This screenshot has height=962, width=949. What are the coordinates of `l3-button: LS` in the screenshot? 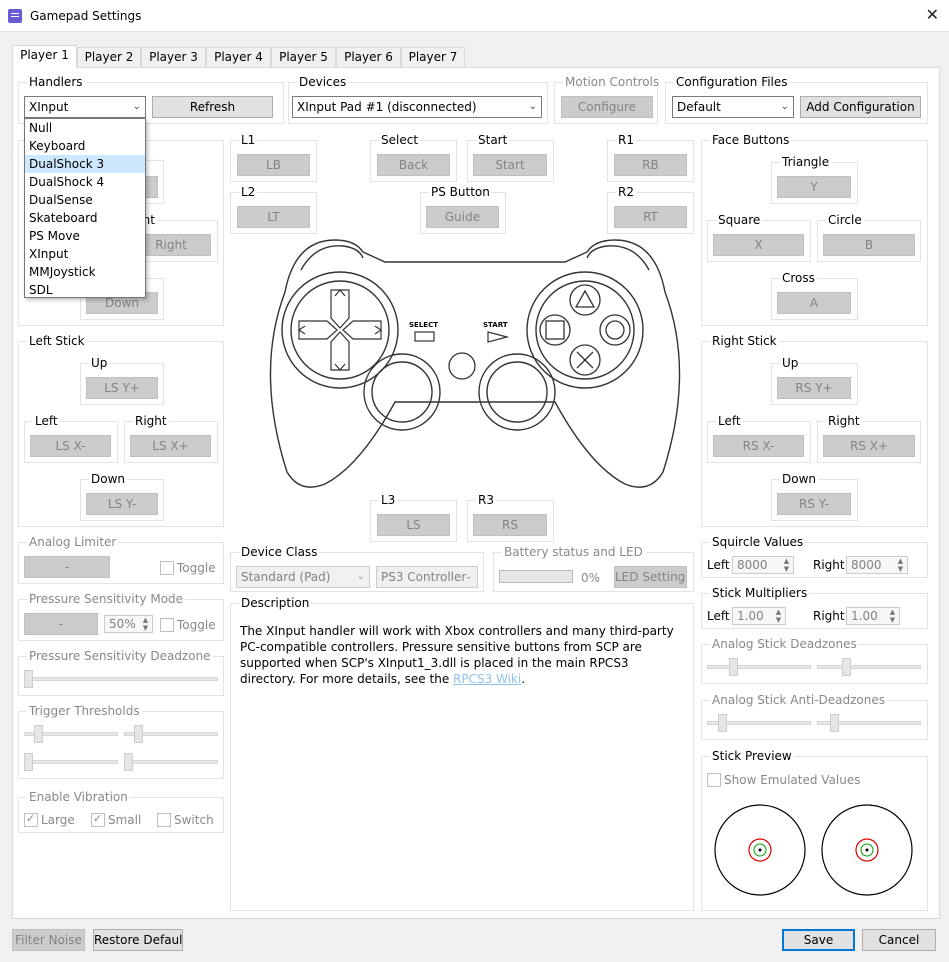 It's located at (413, 525).